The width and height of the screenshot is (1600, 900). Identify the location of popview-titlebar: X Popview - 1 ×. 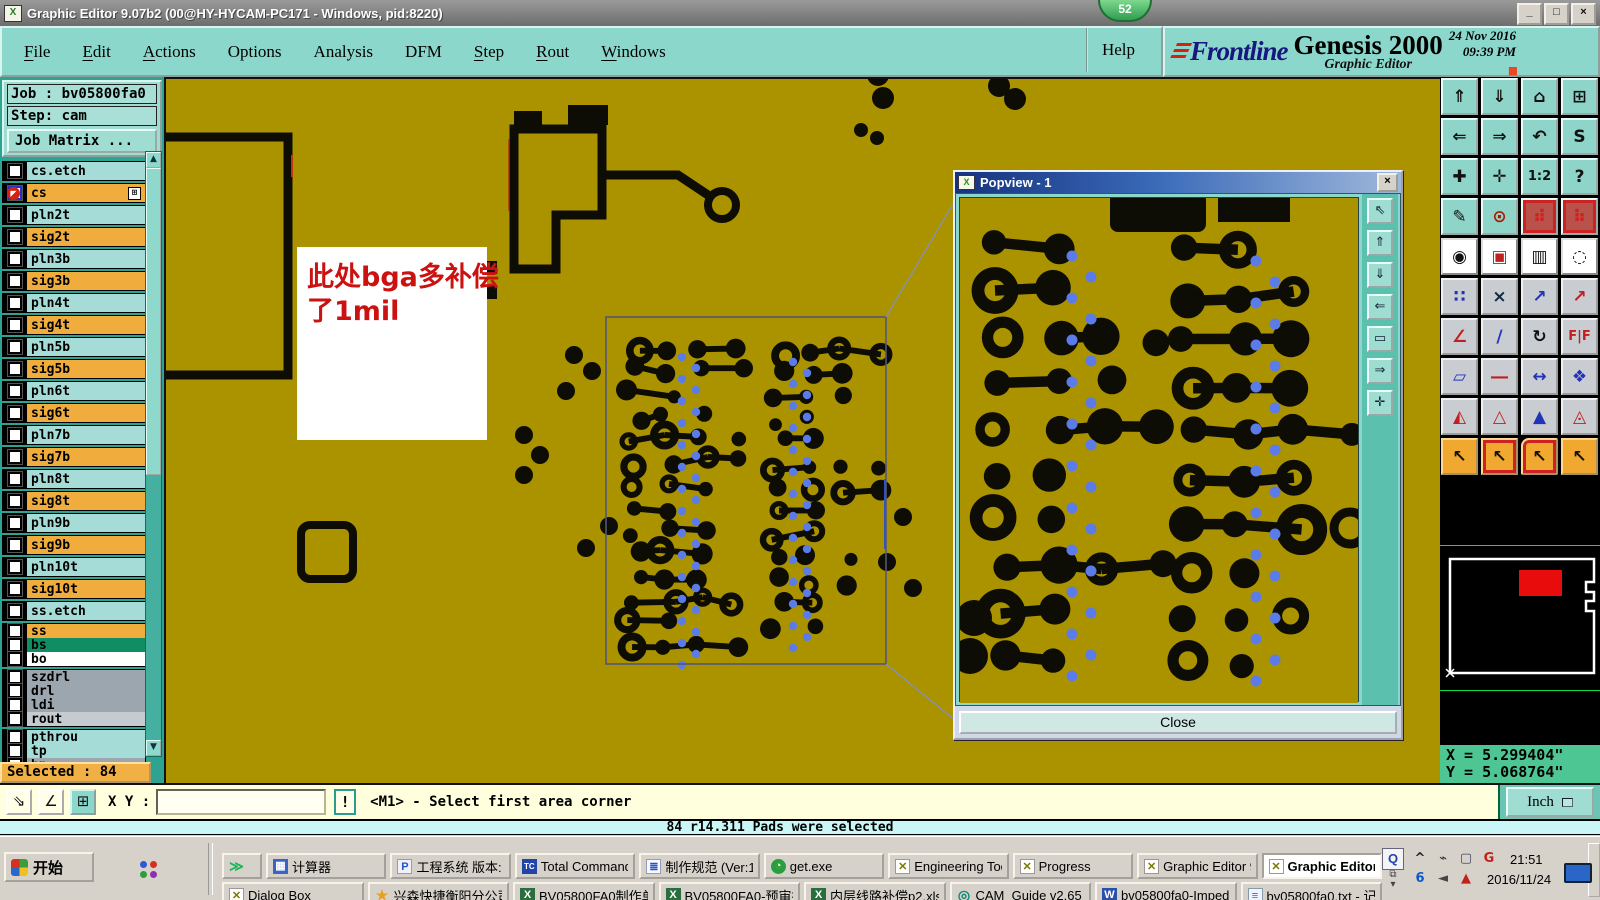
(1178, 182).